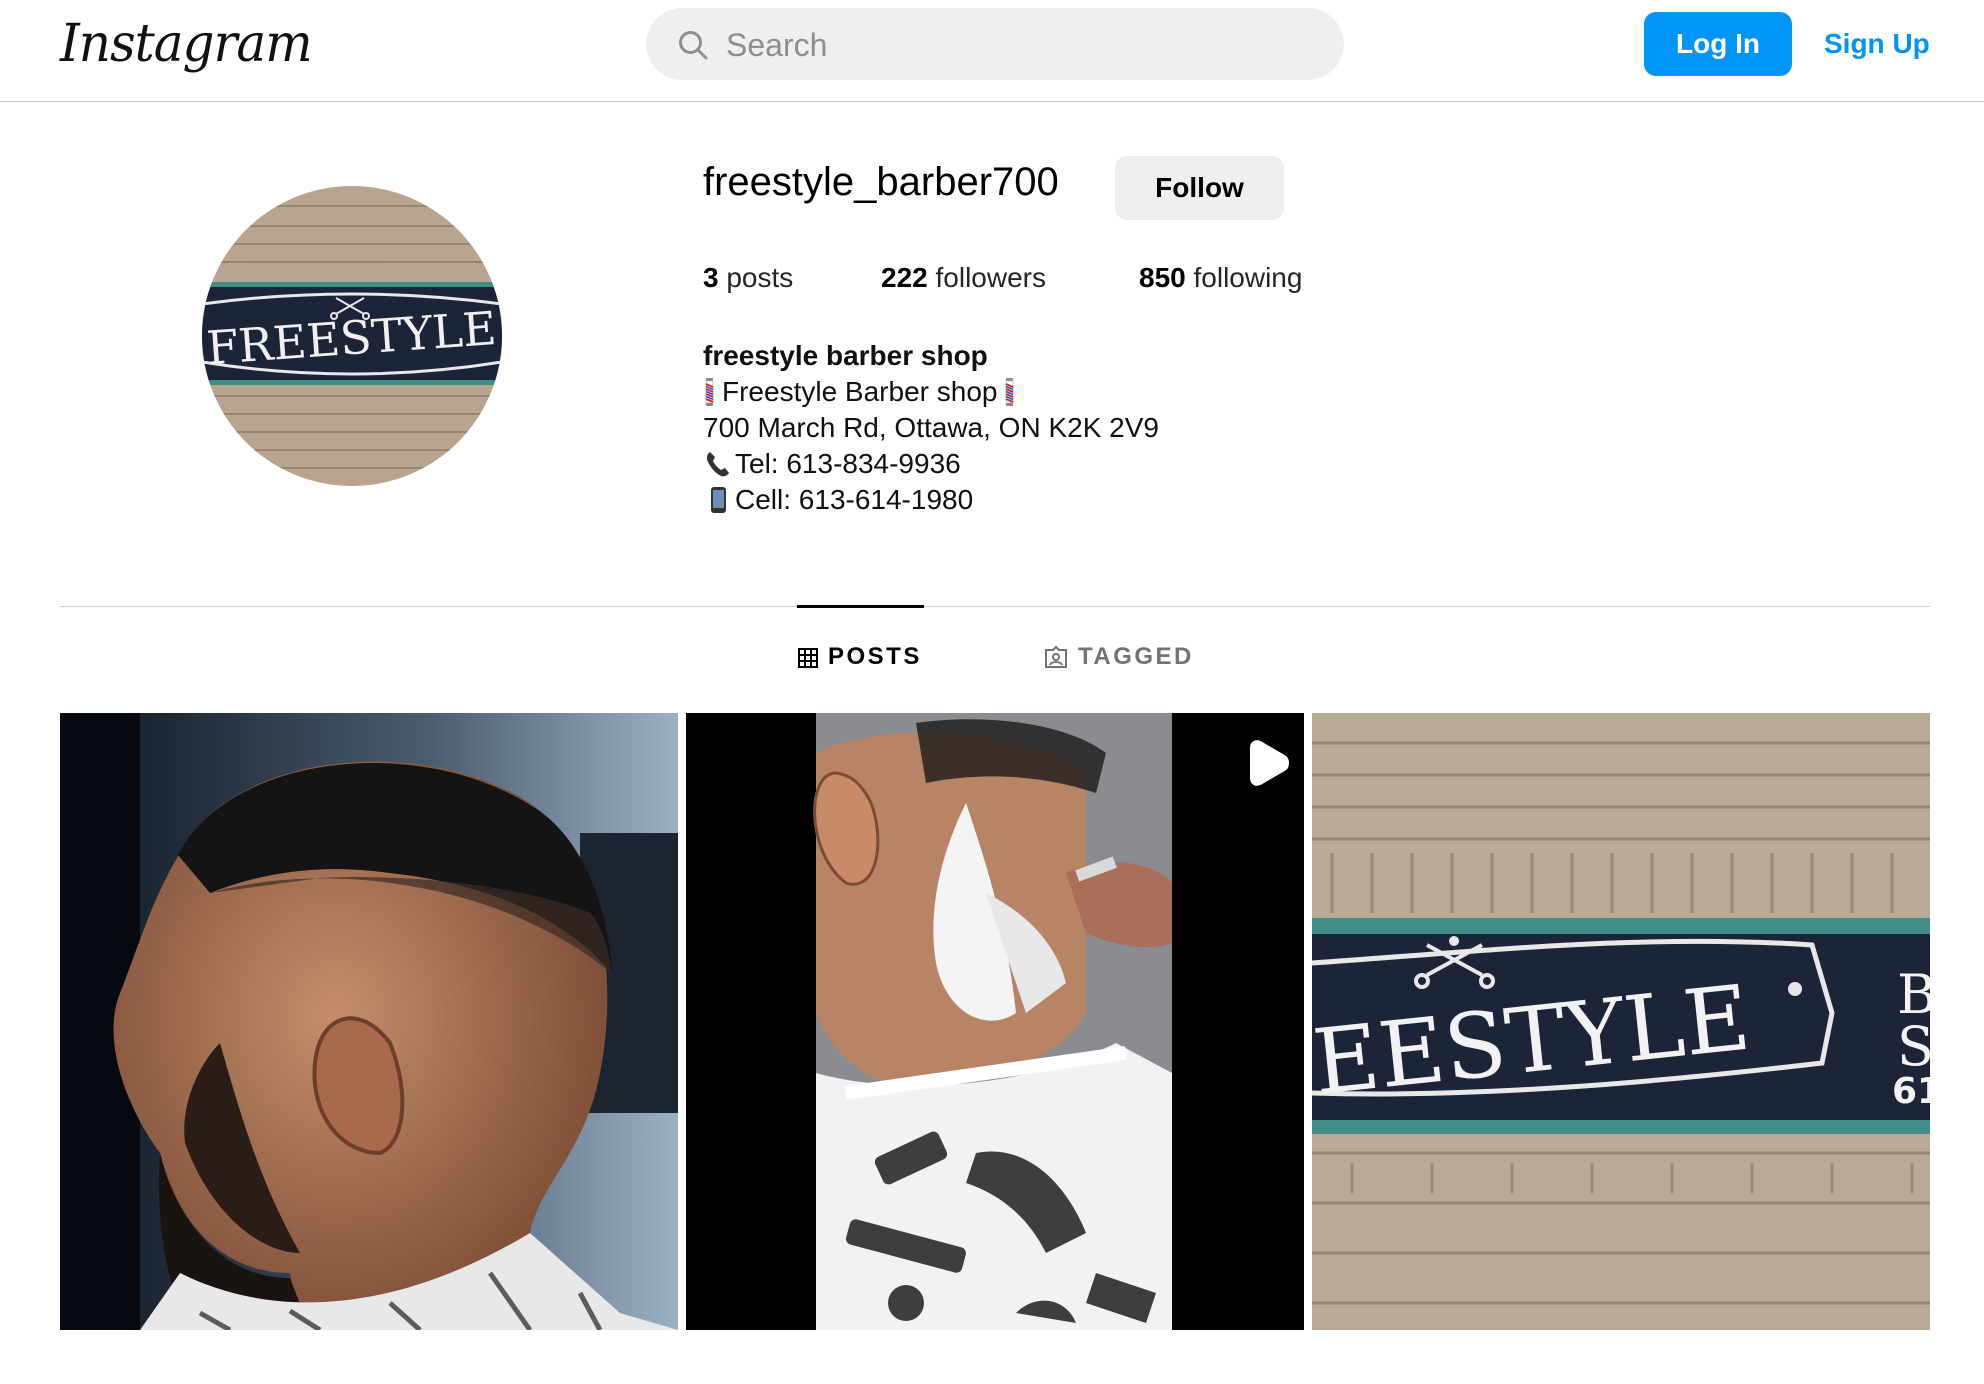  I want to click on shave-video, so click(995, 1021).